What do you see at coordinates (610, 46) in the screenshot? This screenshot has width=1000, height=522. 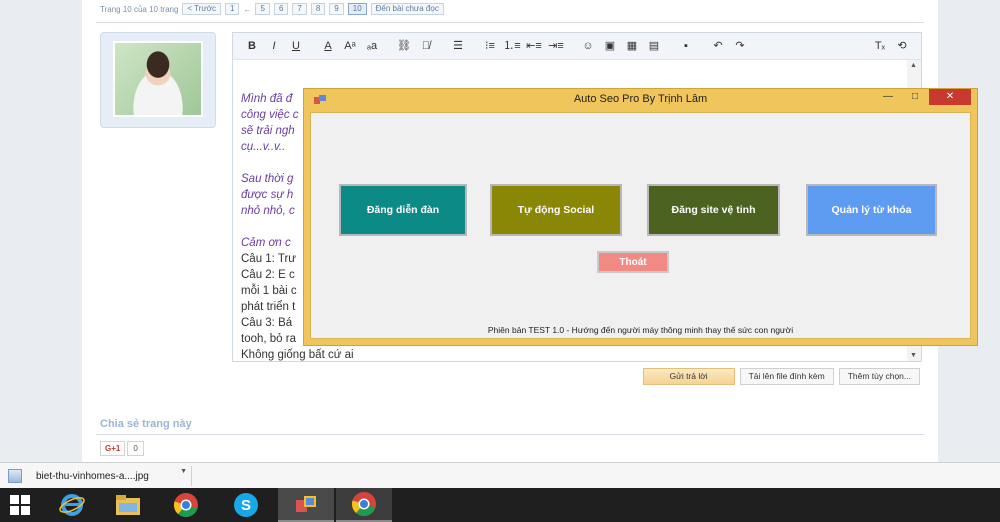 I see `image-icon: ▣` at bounding box center [610, 46].